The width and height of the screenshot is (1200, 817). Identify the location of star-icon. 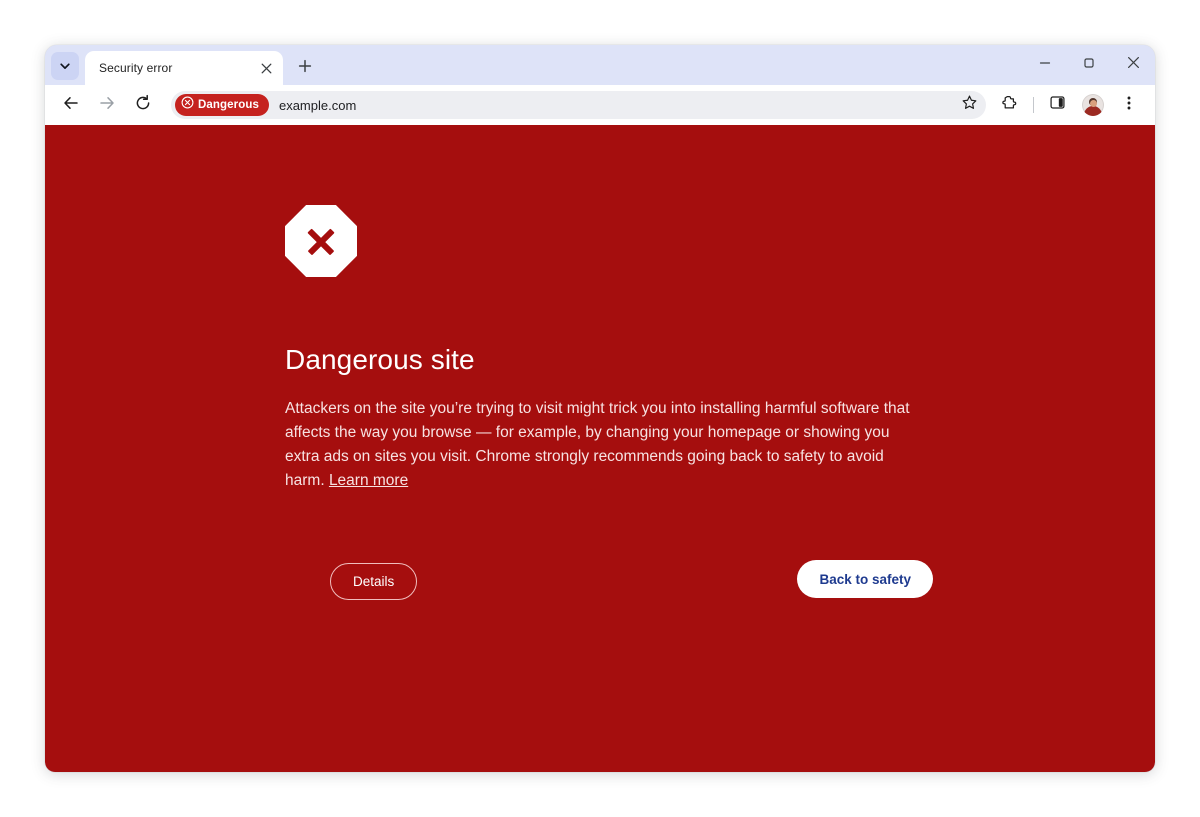
(969, 105).